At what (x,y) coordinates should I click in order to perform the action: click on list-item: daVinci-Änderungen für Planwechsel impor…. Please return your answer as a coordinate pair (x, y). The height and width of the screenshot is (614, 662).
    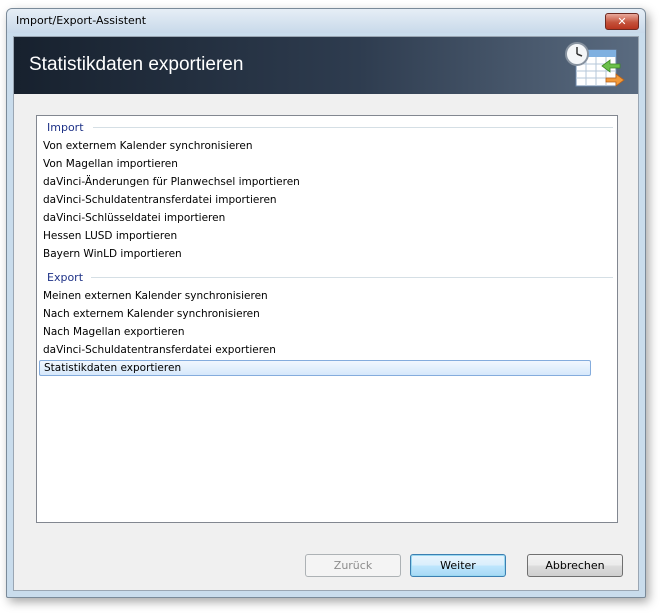
    Looking at the image, I should click on (315, 182).